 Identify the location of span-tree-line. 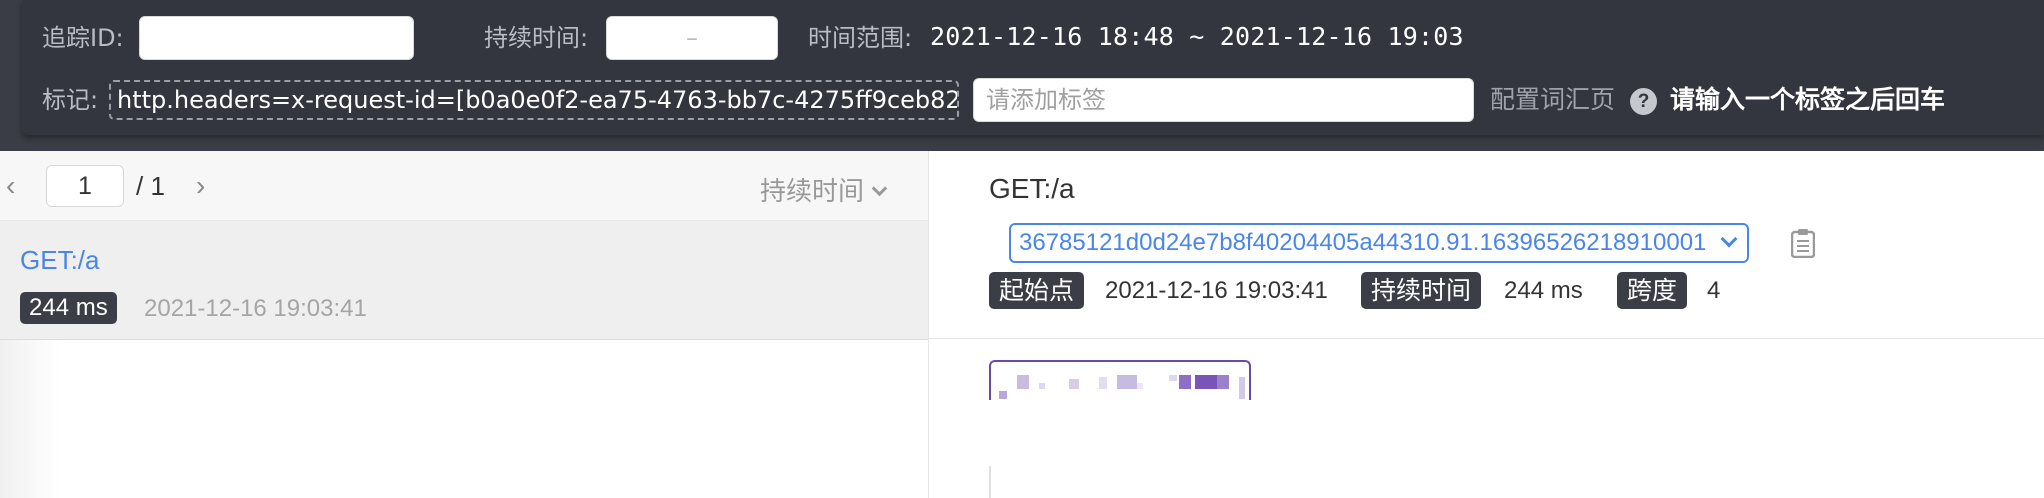
(990, 482).